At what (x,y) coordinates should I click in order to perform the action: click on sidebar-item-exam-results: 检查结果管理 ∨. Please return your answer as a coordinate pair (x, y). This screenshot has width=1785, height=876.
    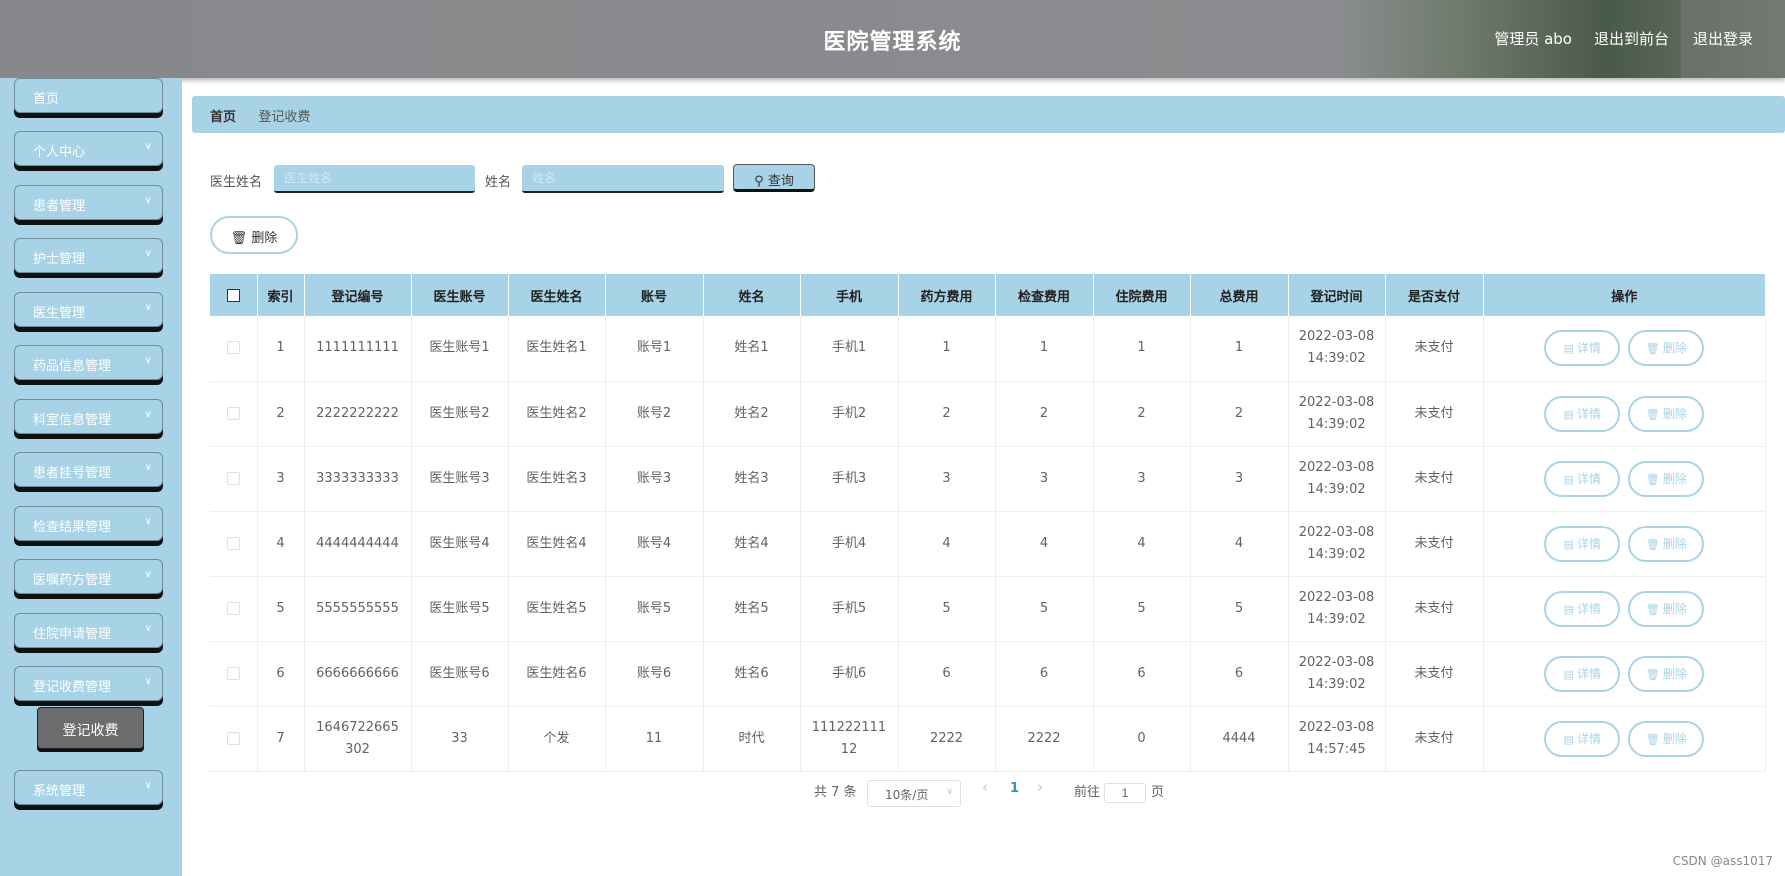
    Looking at the image, I should click on (88, 523).